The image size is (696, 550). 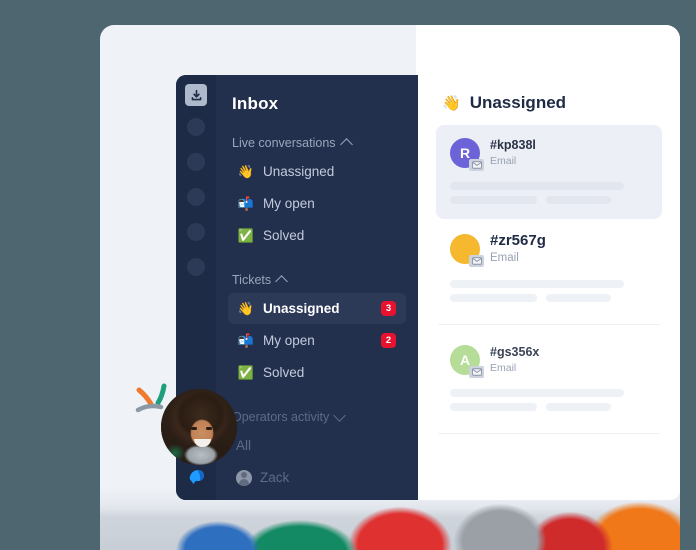 I want to click on section-label: Operators activity, so click(x=281, y=417).